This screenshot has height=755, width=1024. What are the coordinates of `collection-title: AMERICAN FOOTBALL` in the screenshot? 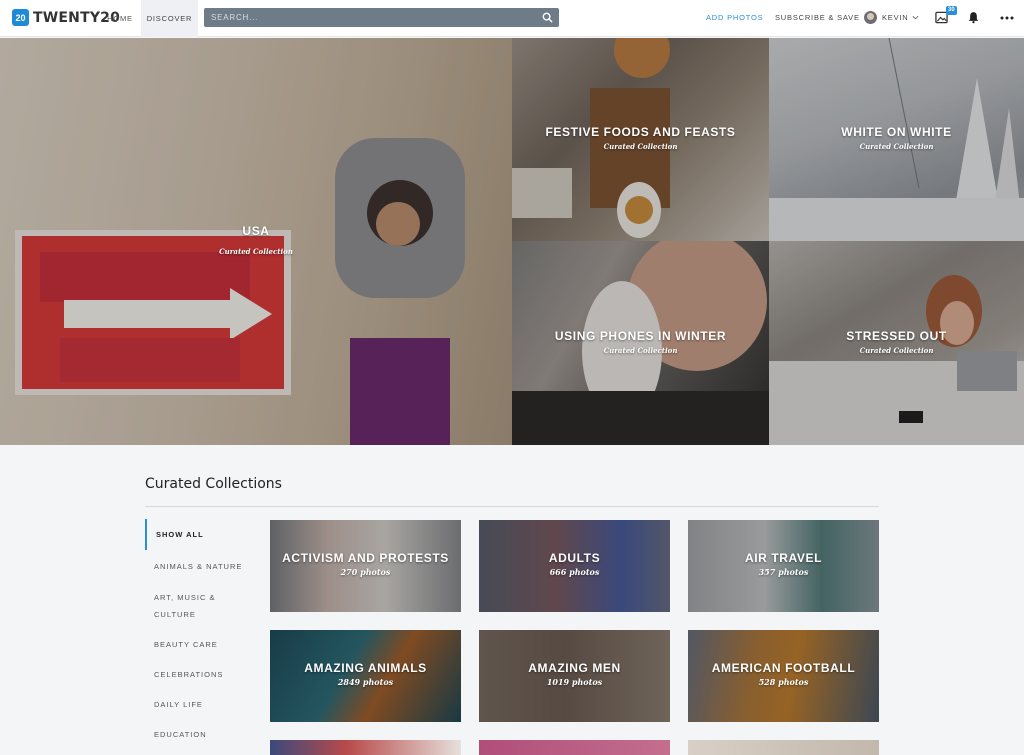 It's located at (783, 668).